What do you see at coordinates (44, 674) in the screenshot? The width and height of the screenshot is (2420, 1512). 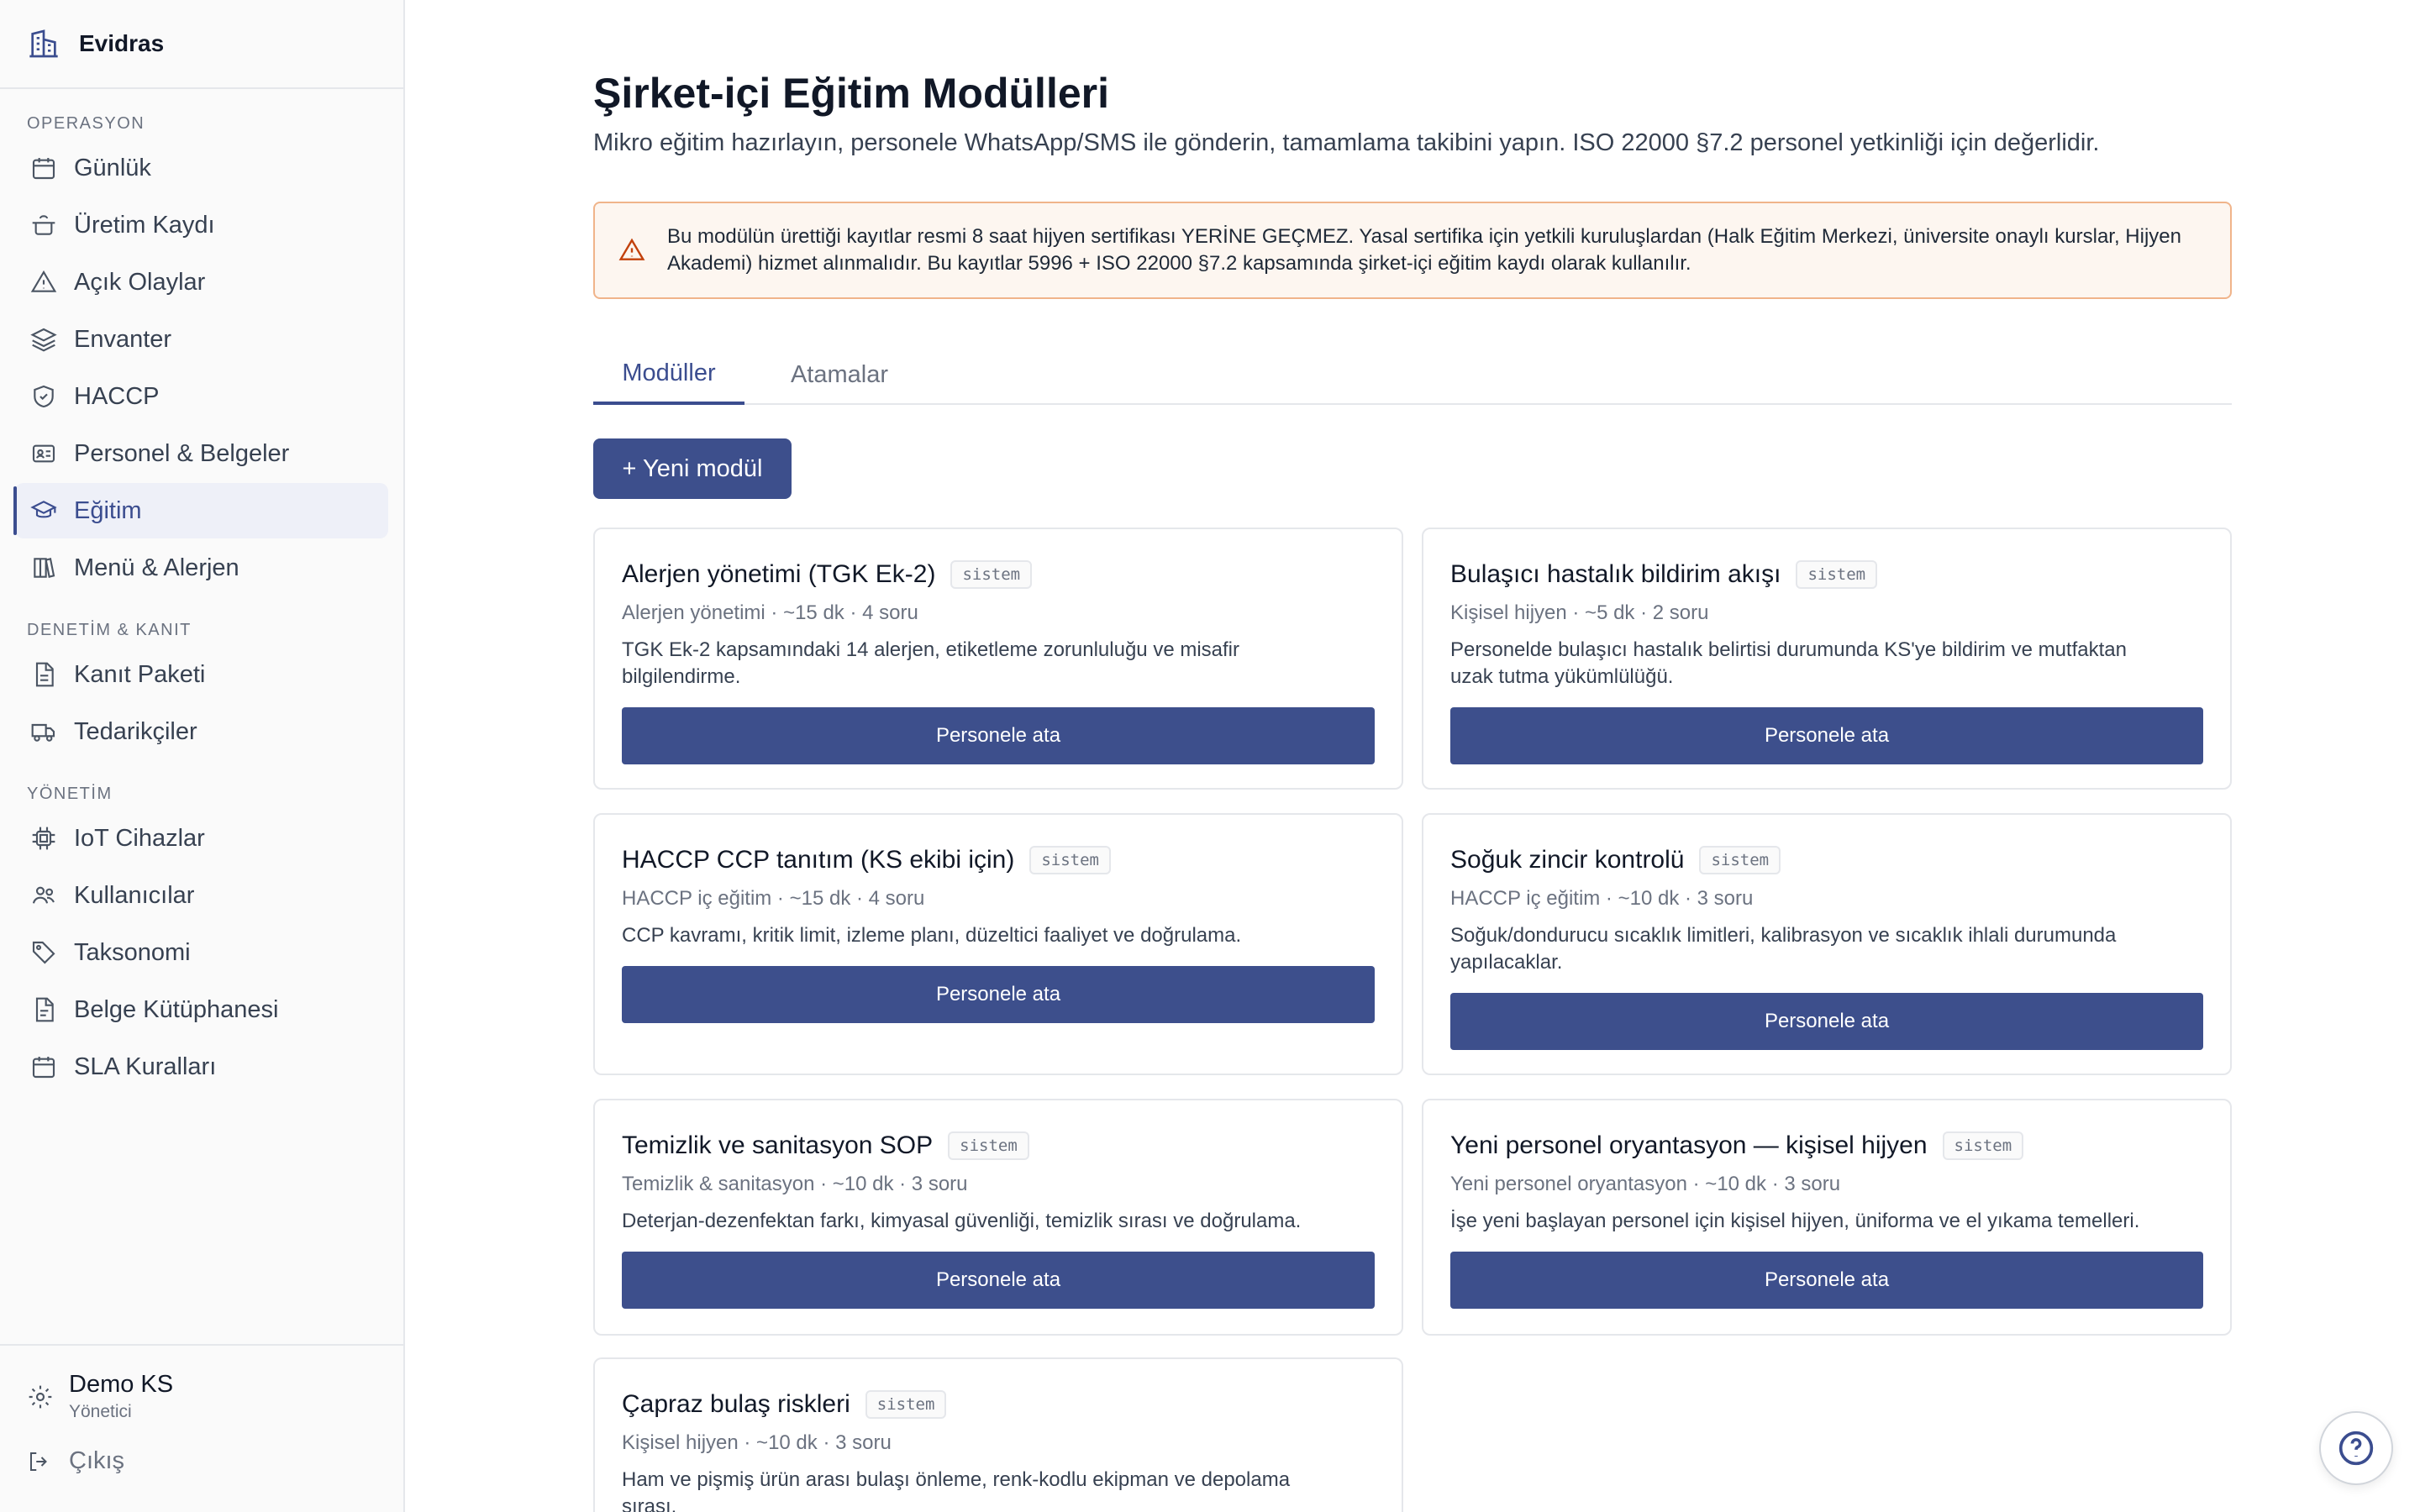 I see `file-text-icon` at bounding box center [44, 674].